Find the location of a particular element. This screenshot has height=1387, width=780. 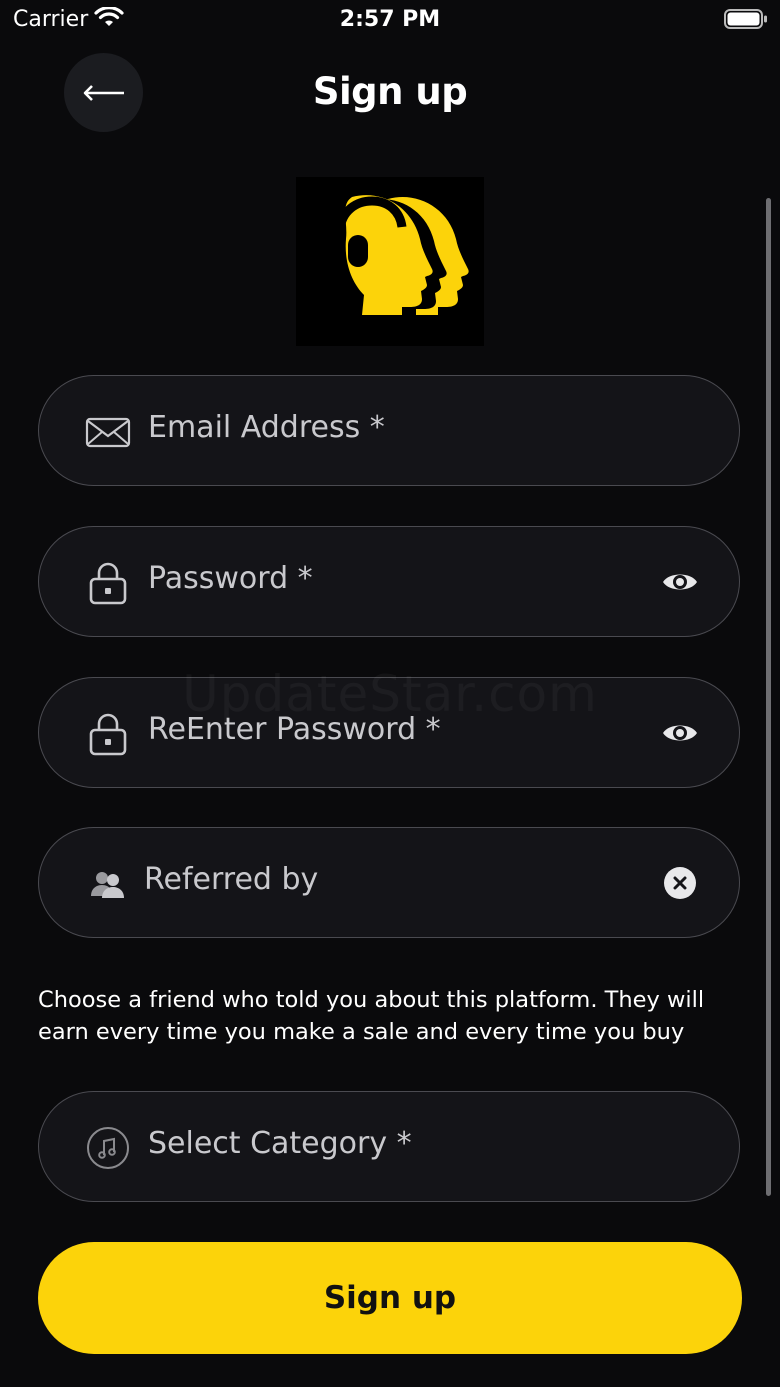

sign-up-button: Sign up is located at coordinates (390, 1298).